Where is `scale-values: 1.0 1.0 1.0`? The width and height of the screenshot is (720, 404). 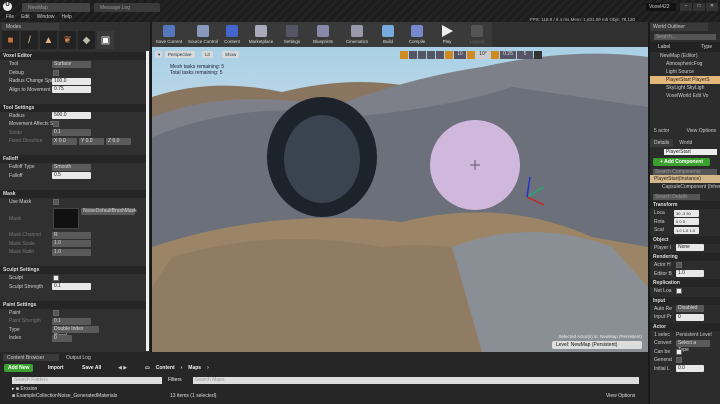
scale-values: 1.0 1.0 1.0 is located at coordinates (686, 230).